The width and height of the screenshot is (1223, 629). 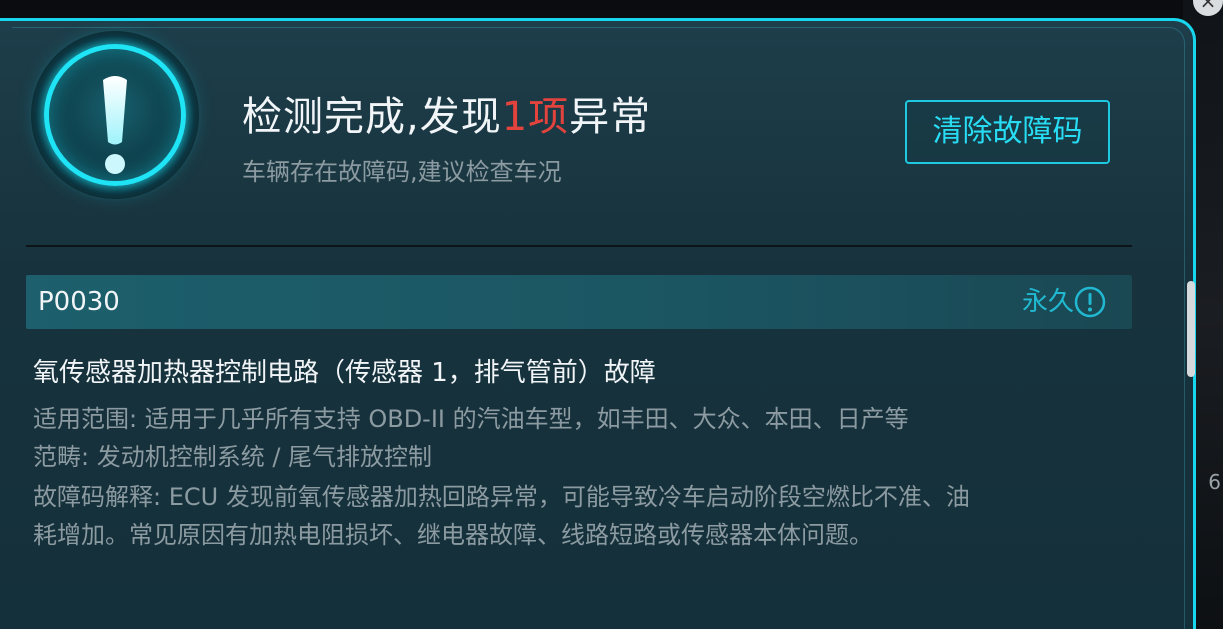 I want to click on scrollbar, so click(x=1191, y=329).